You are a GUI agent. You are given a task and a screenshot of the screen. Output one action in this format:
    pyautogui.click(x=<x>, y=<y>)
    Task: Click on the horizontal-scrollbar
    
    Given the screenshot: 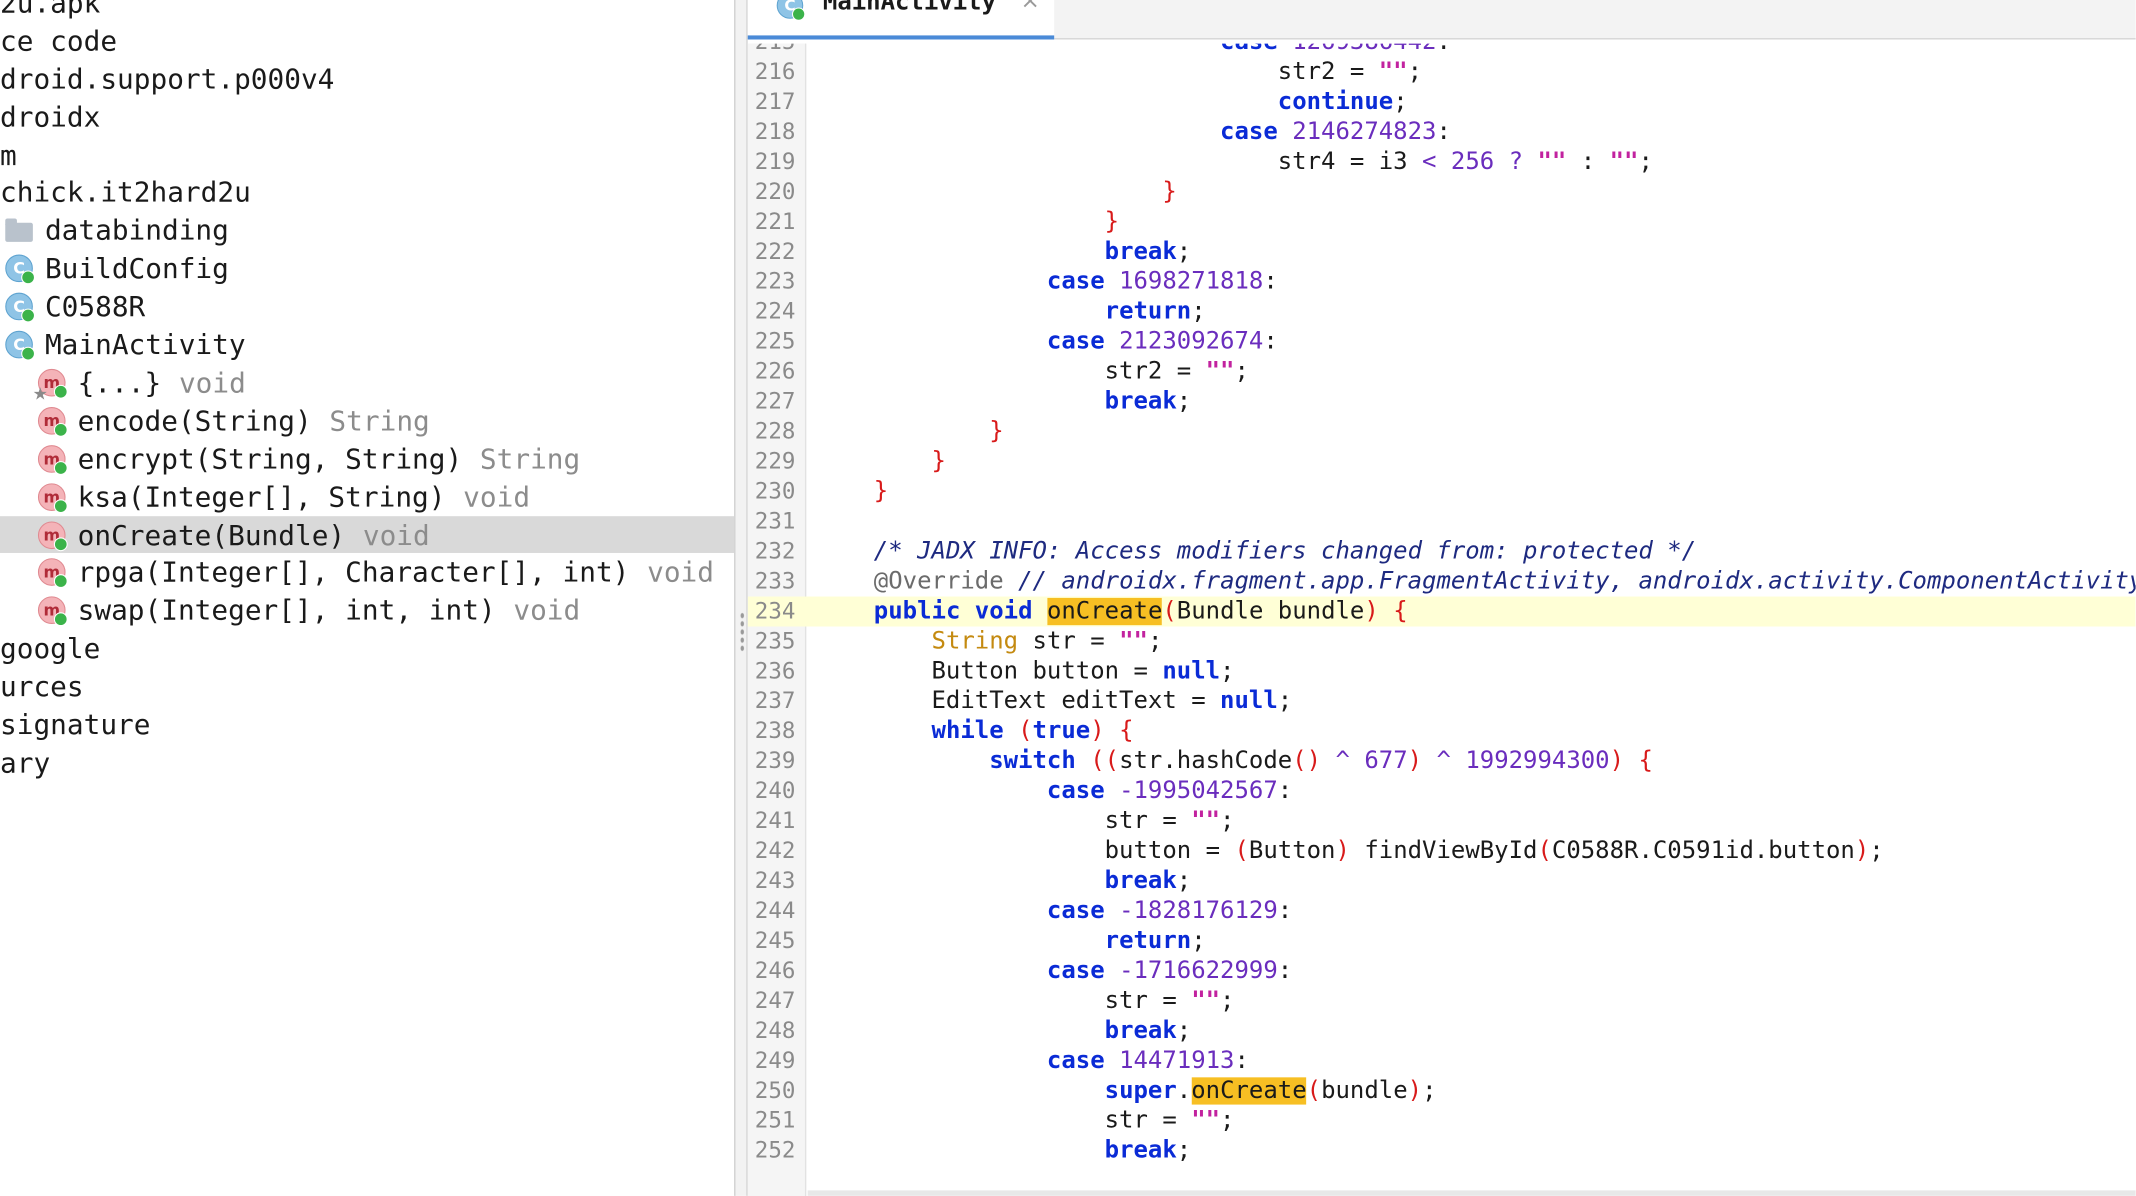 What is the action you would take?
    pyautogui.click(x=1471, y=1193)
    